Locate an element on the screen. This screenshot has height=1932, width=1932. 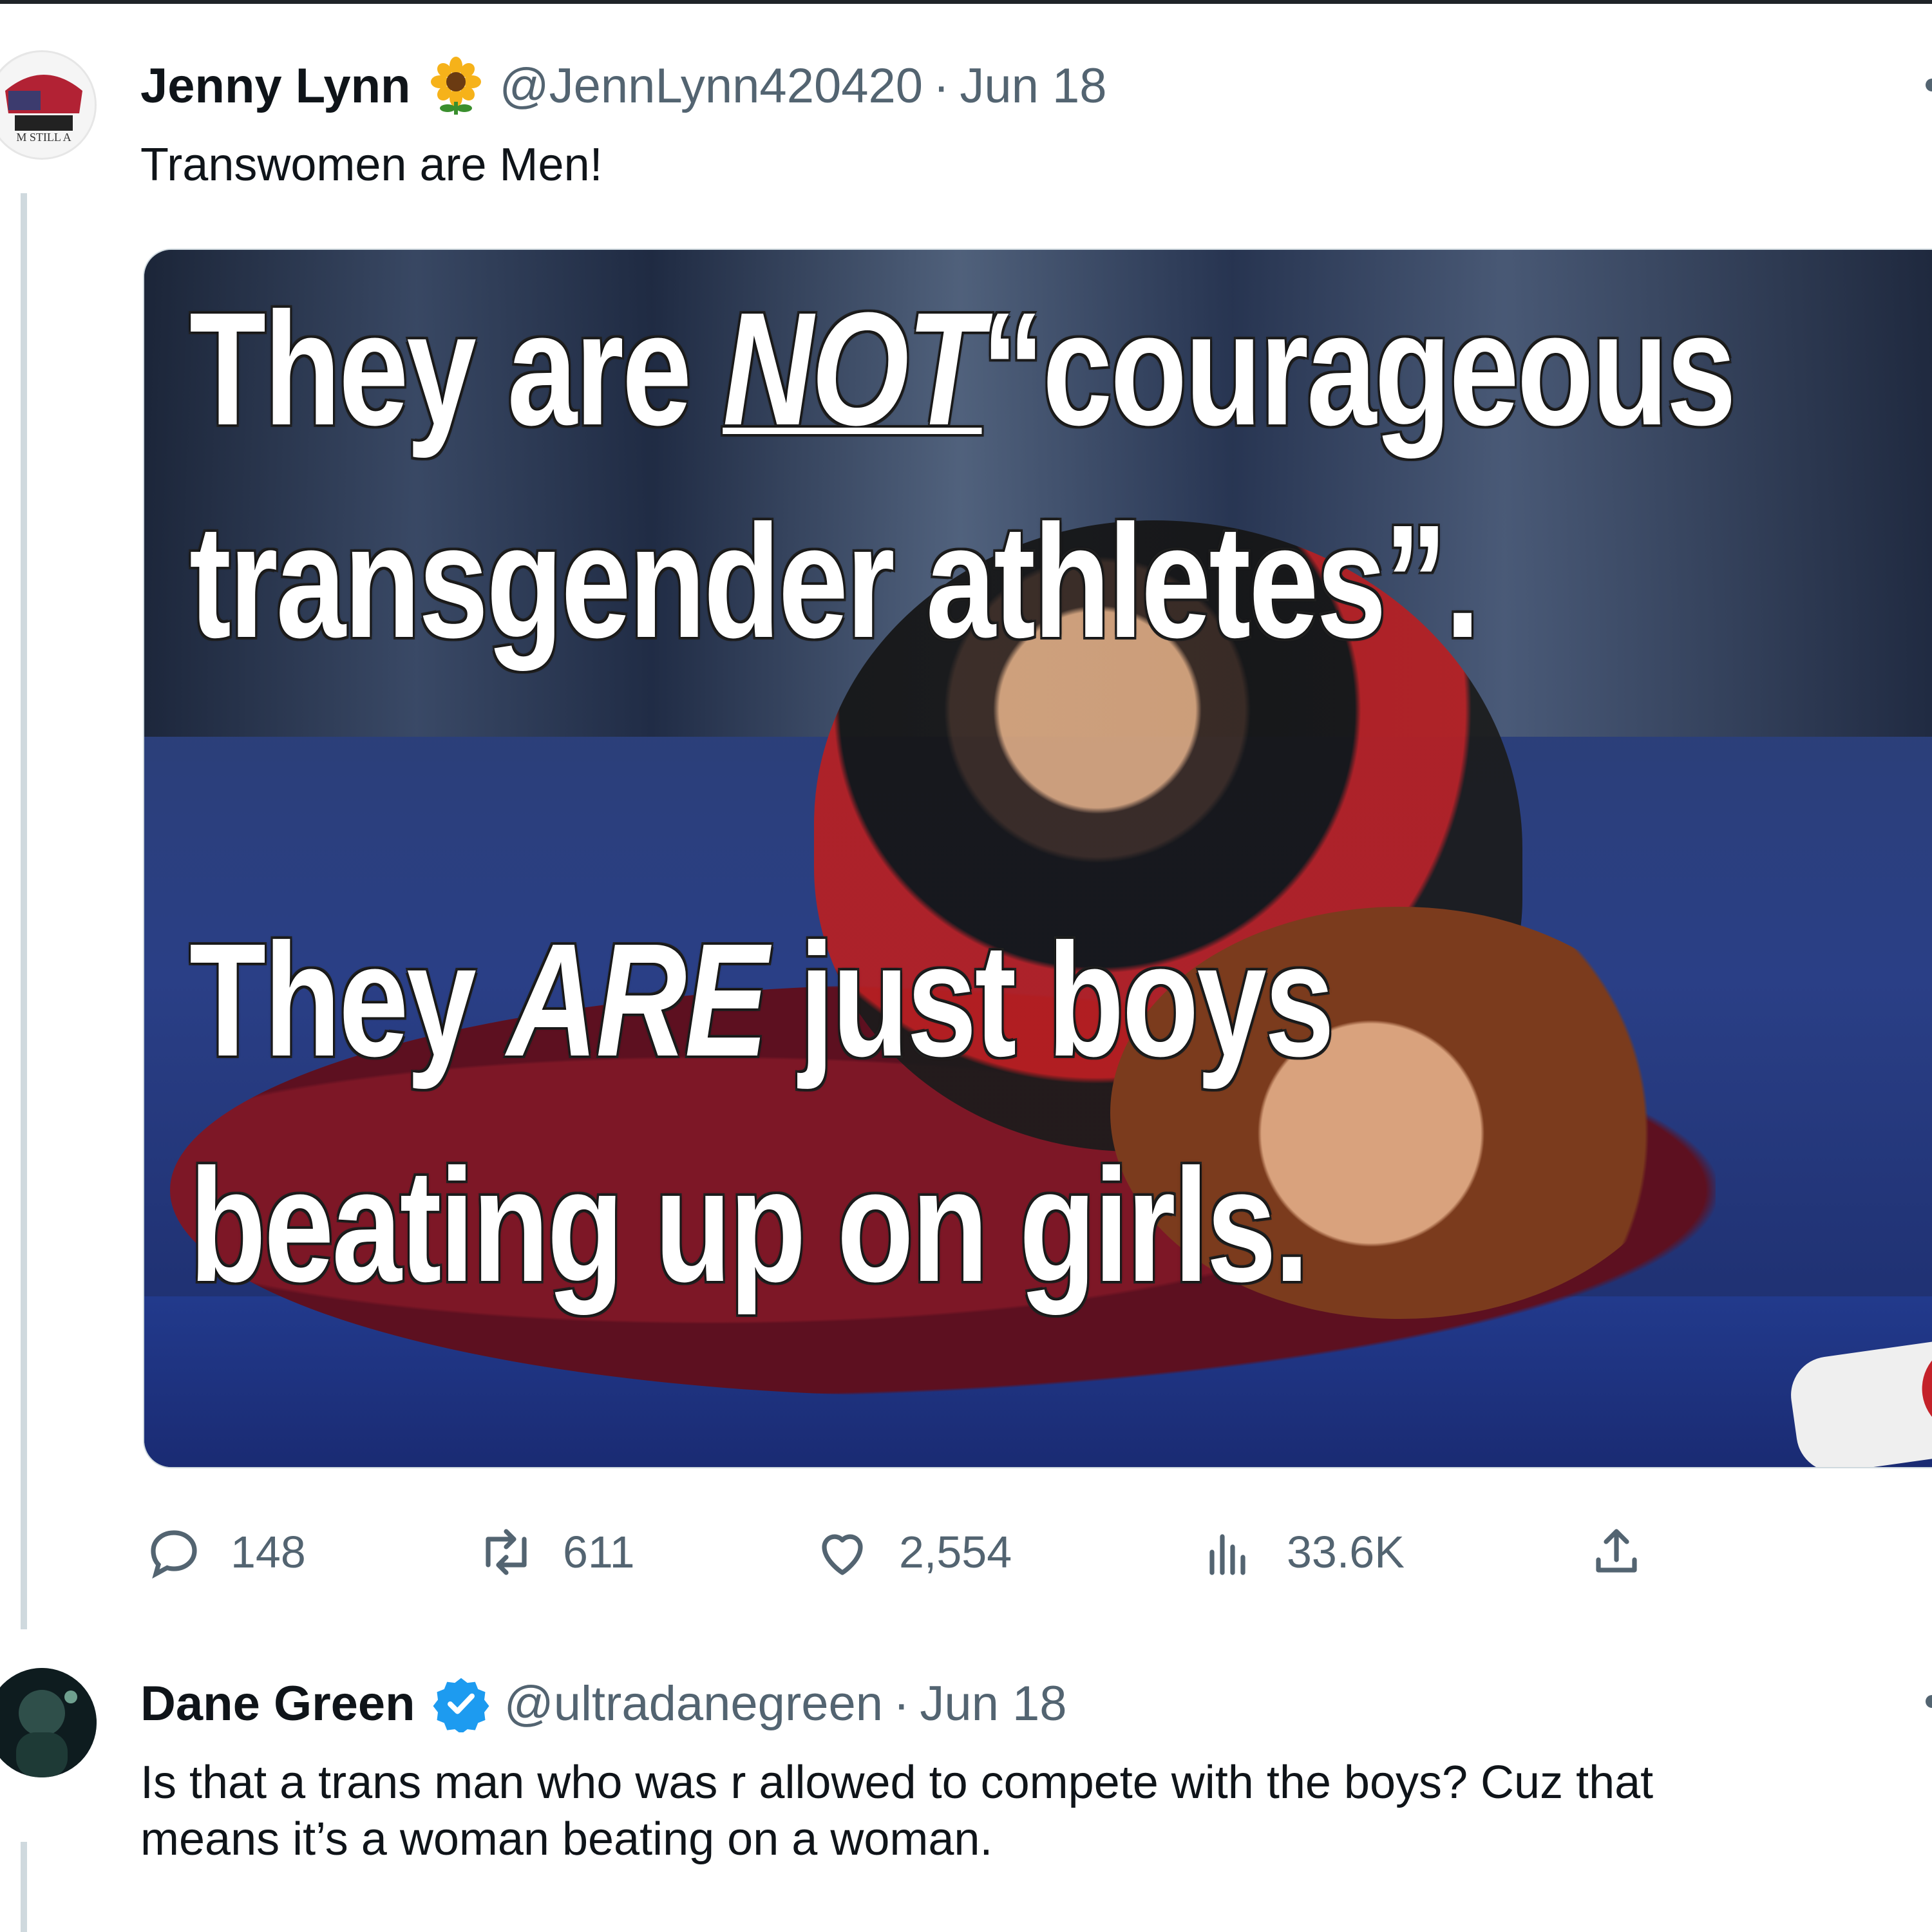
reply-icon is located at coordinates (174, 1554).